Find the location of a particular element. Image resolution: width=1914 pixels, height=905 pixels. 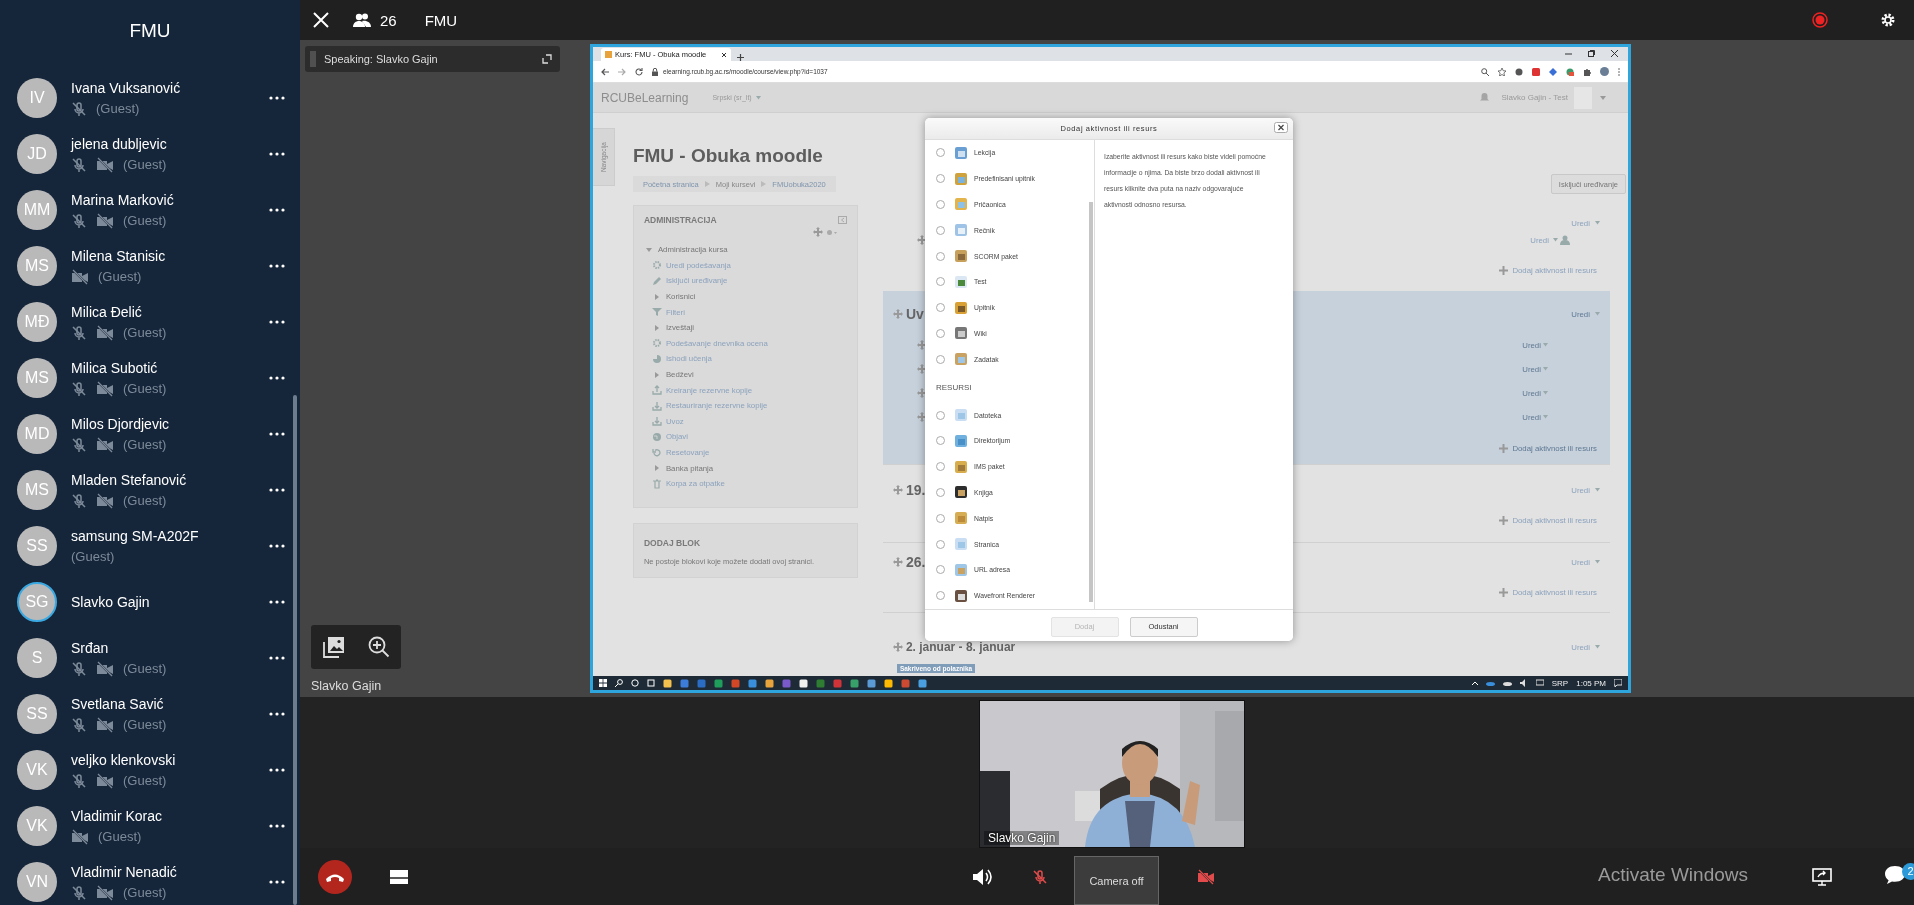

notification-icon is located at coordinates (1618, 683).